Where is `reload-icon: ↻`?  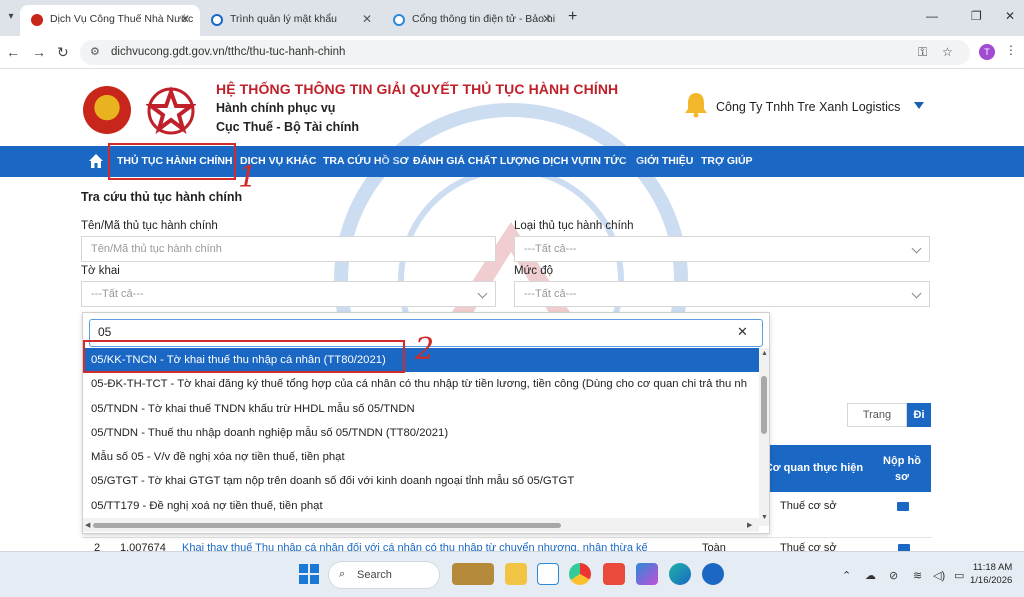 reload-icon: ↻ is located at coordinates (63, 52).